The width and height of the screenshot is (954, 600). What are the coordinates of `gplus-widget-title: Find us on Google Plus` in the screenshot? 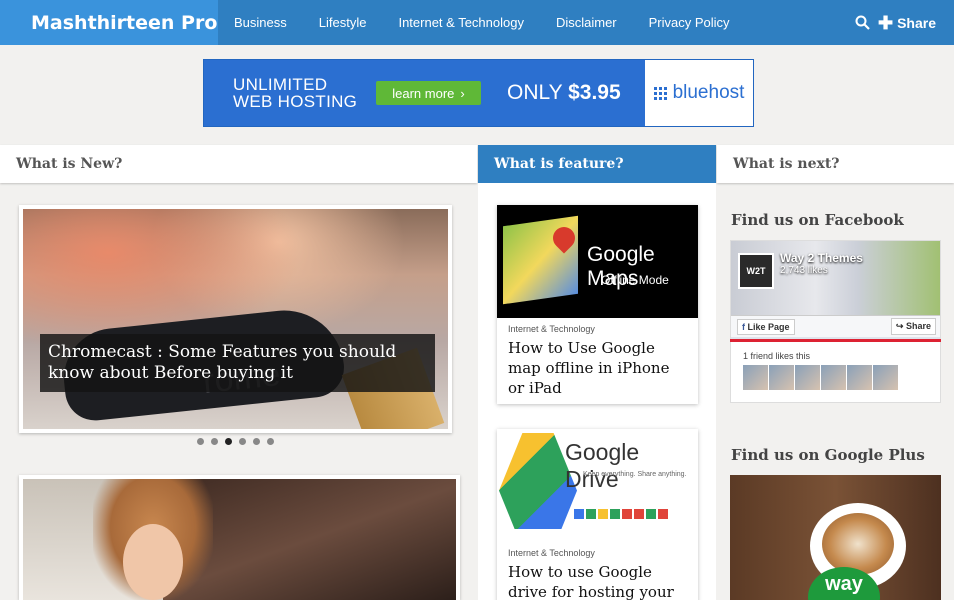 It's located at (828, 455).